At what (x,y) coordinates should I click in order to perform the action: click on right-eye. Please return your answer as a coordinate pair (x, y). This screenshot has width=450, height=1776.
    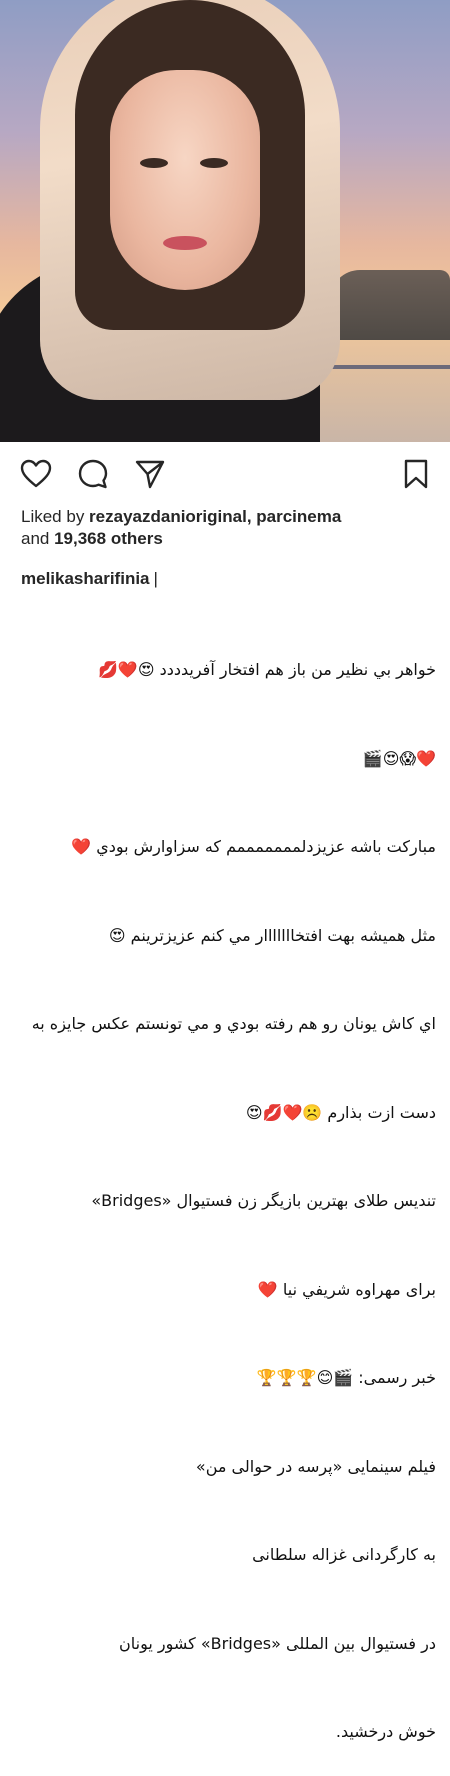
    Looking at the image, I should click on (214, 163).